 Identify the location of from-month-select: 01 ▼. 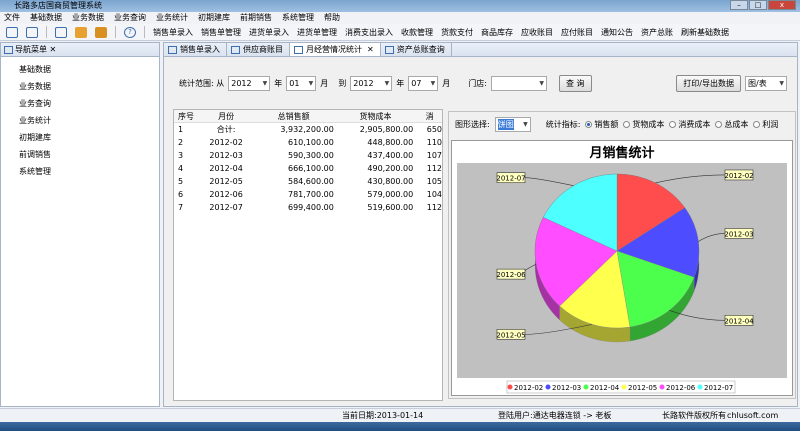
(301, 83).